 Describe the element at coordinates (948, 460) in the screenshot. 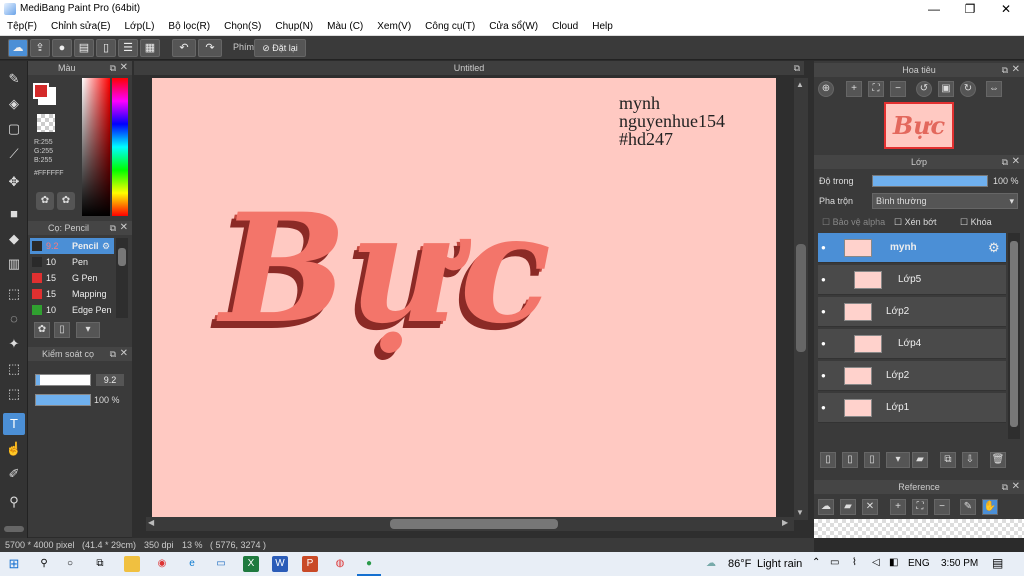

I see `duplicate-layer-icon: ⧉` at that location.